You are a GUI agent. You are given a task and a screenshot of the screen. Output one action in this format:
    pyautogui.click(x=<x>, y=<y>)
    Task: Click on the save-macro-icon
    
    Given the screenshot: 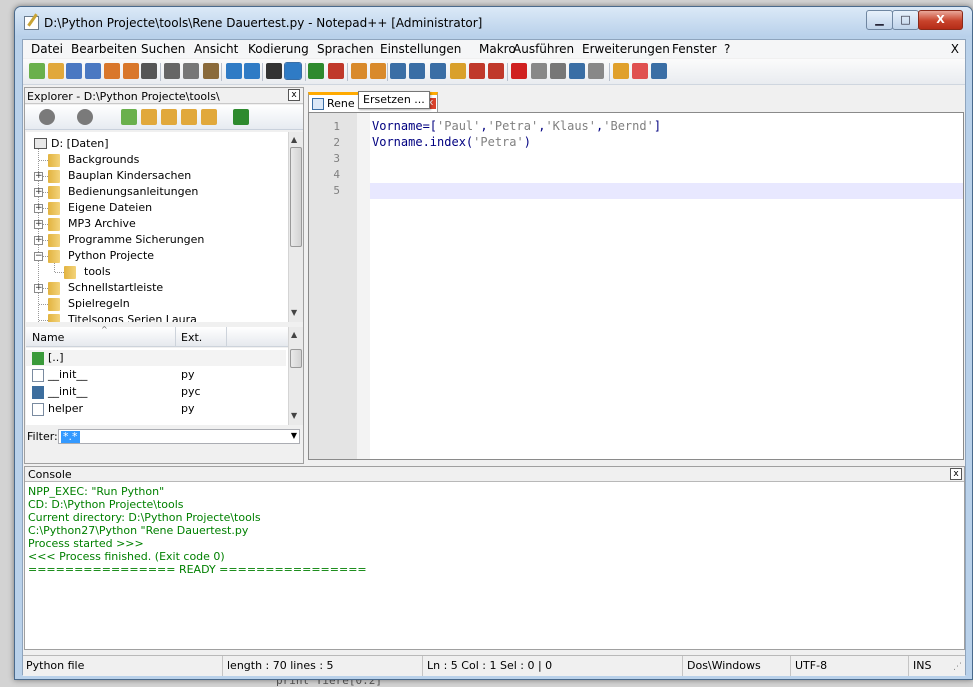 What is the action you would take?
    pyautogui.click(x=596, y=71)
    